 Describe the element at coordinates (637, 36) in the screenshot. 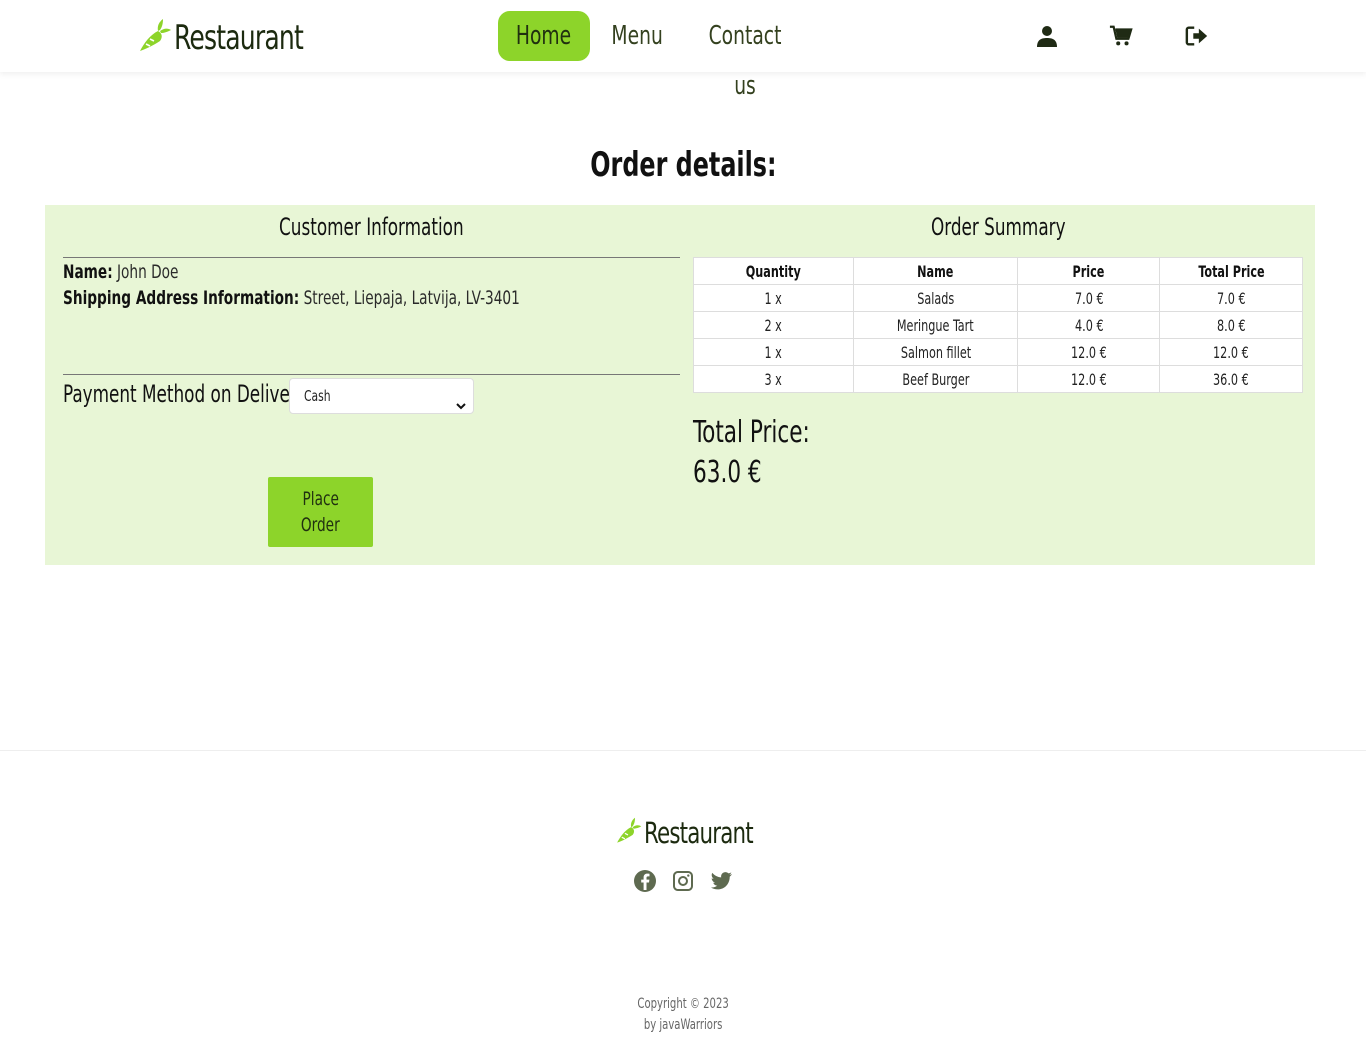

I see `nav-menu: Menu` at that location.